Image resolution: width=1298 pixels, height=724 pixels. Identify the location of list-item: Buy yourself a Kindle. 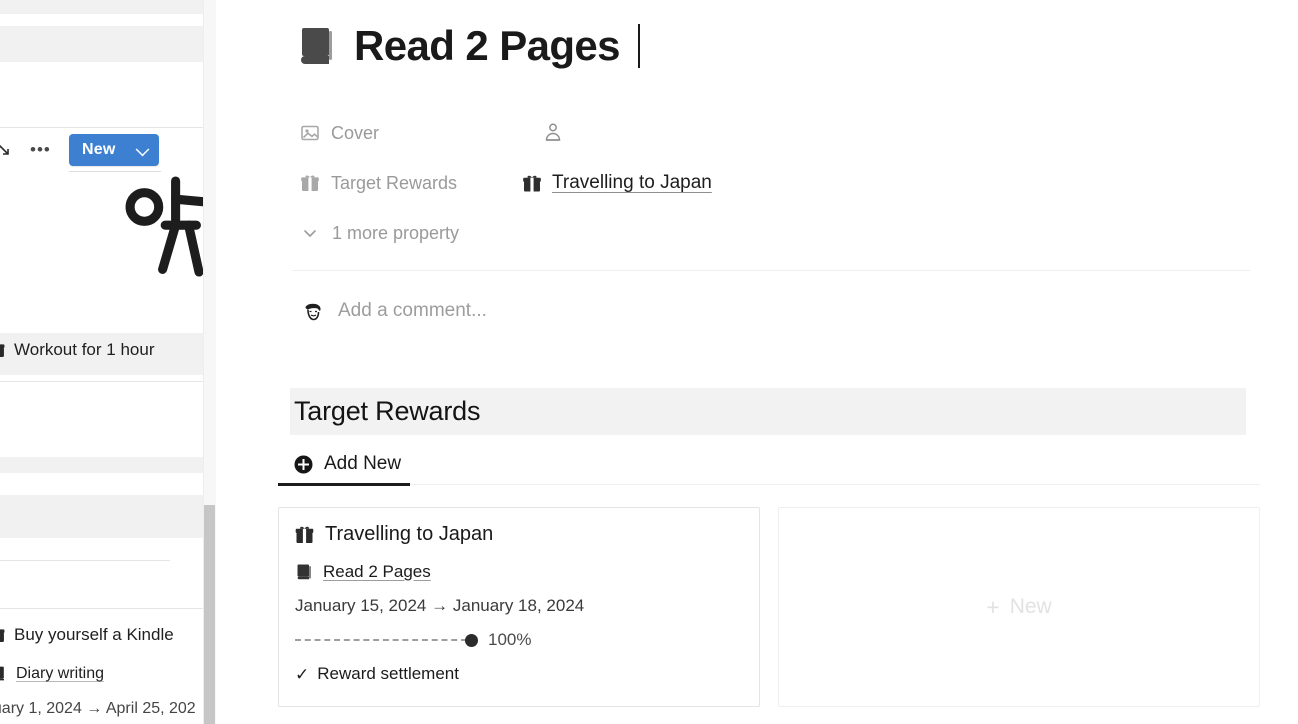
(87, 635).